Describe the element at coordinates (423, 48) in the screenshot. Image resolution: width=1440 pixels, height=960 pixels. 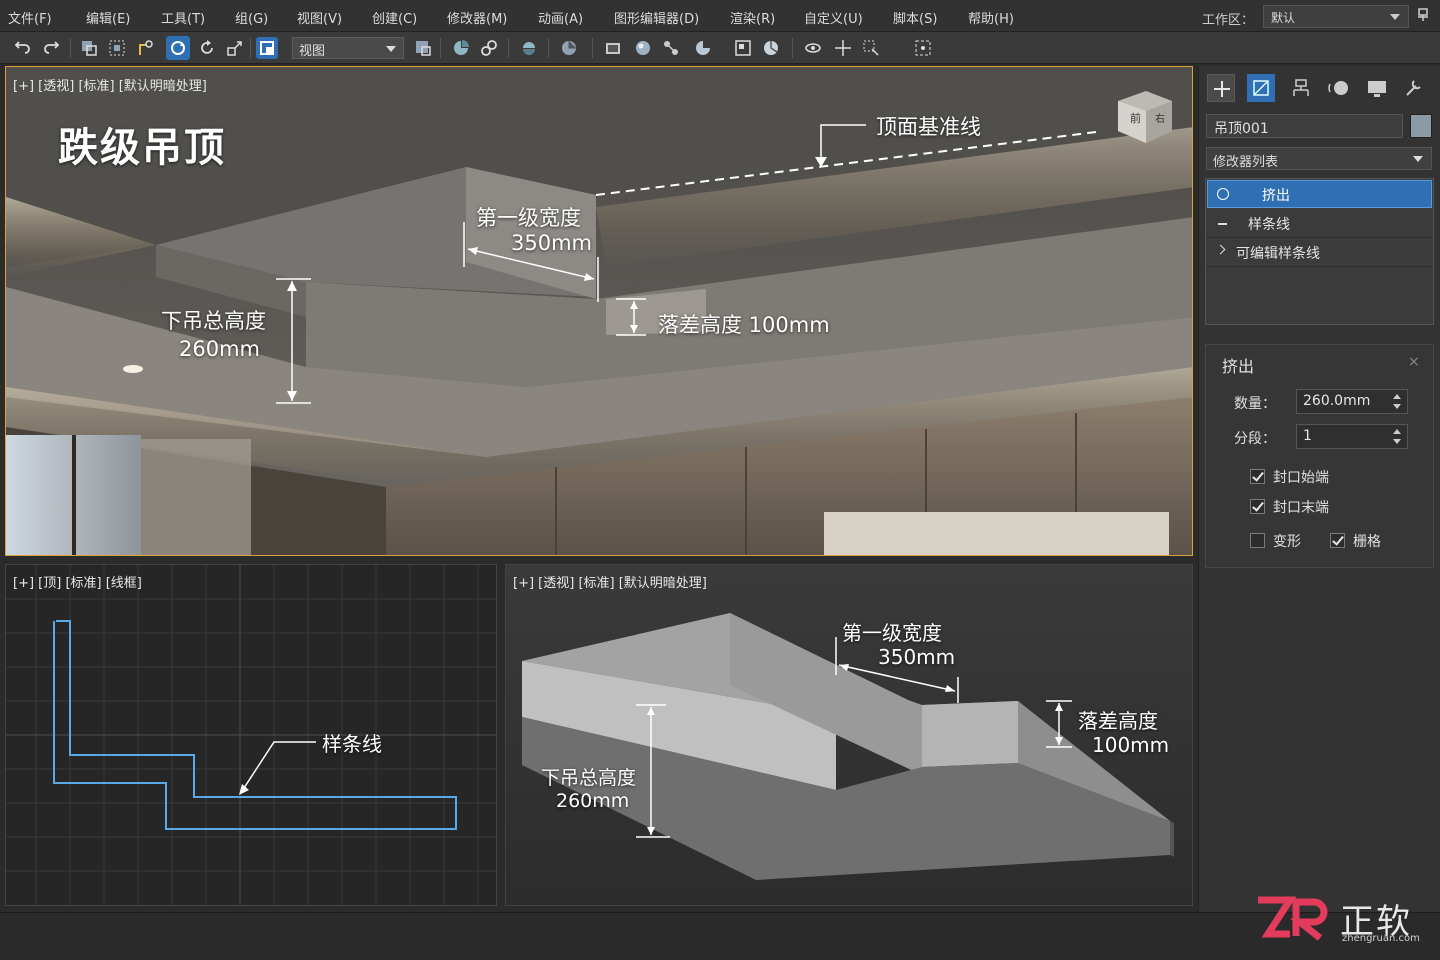
I see `pivot-center-icon` at that location.